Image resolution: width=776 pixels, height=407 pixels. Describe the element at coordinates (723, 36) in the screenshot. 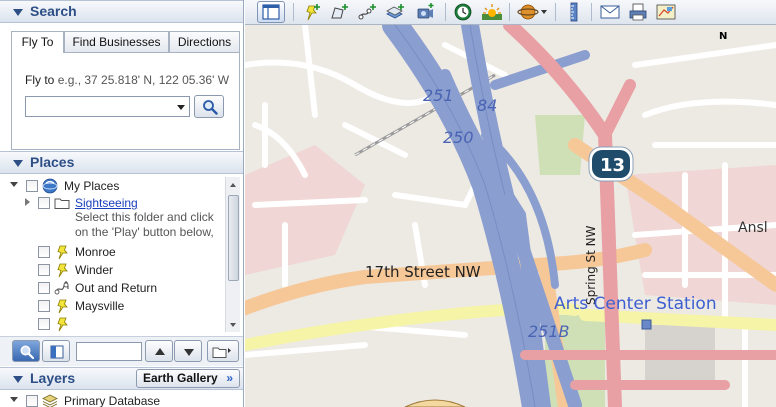

I see `compass-north-label: N` at that location.